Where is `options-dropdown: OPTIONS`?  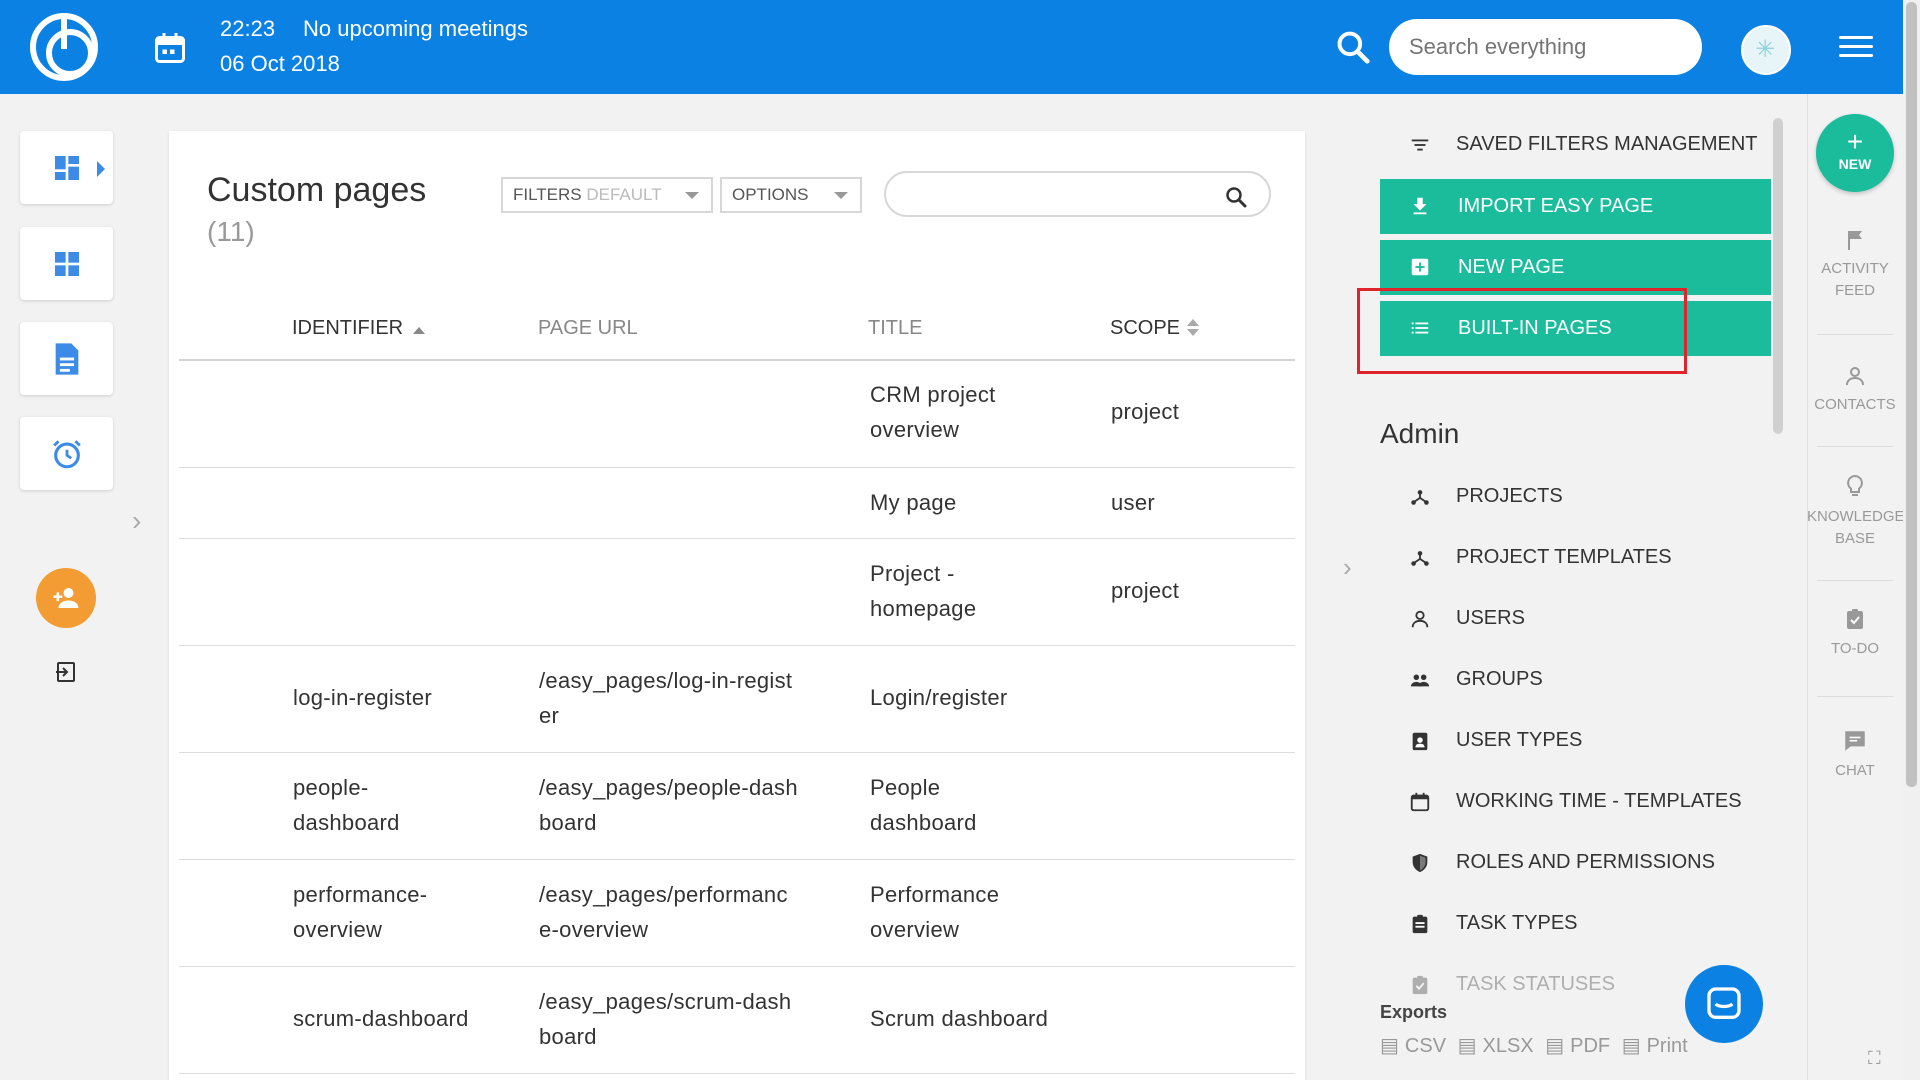
options-dropdown: OPTIONS is located at coordinates (791, 195).